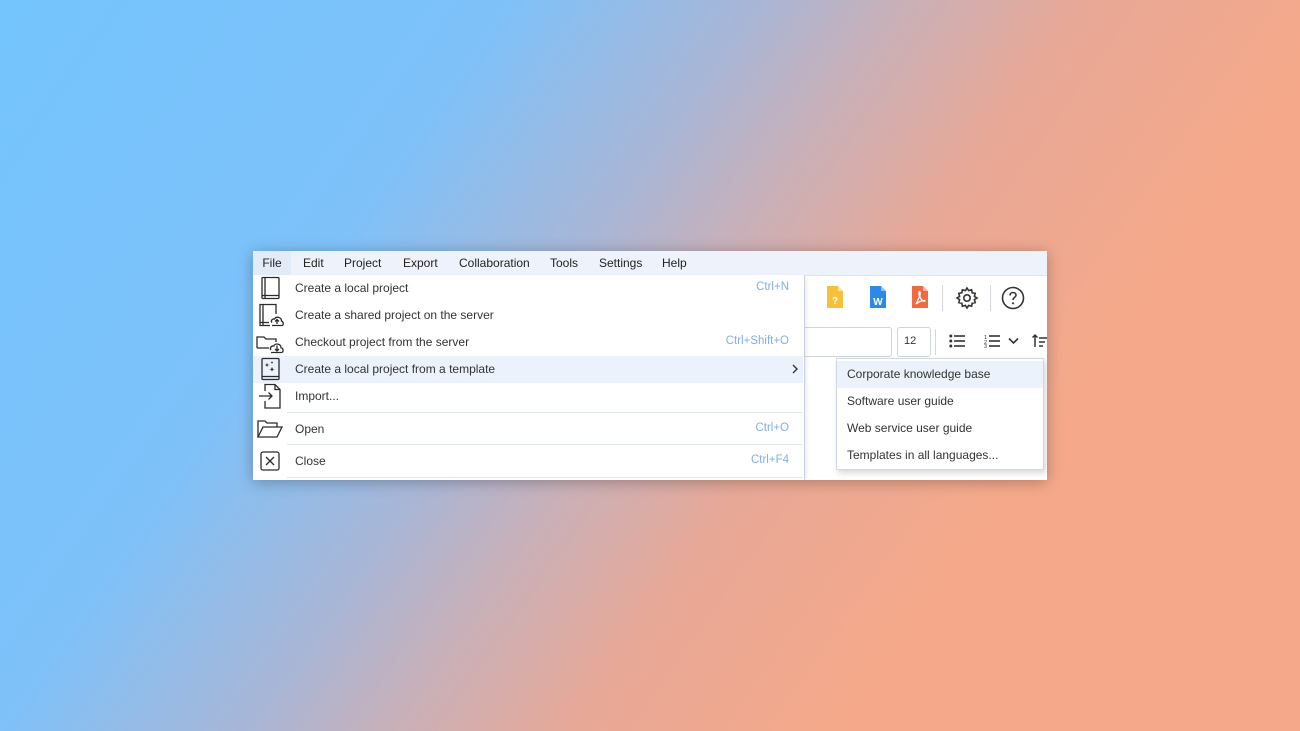  I want to click on menu-item-open: Open Ctrl+O, so click(528, 429).